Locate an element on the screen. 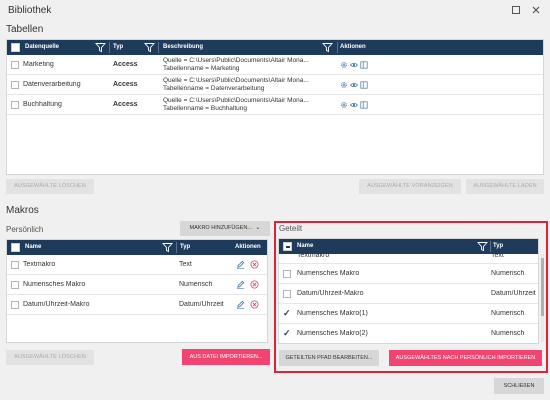 Image resolution: width=550 pixels, height=400 pixels. list-item: ✓ Numerisches Makro(1) Numerisch is located at coordinates (408, 314).